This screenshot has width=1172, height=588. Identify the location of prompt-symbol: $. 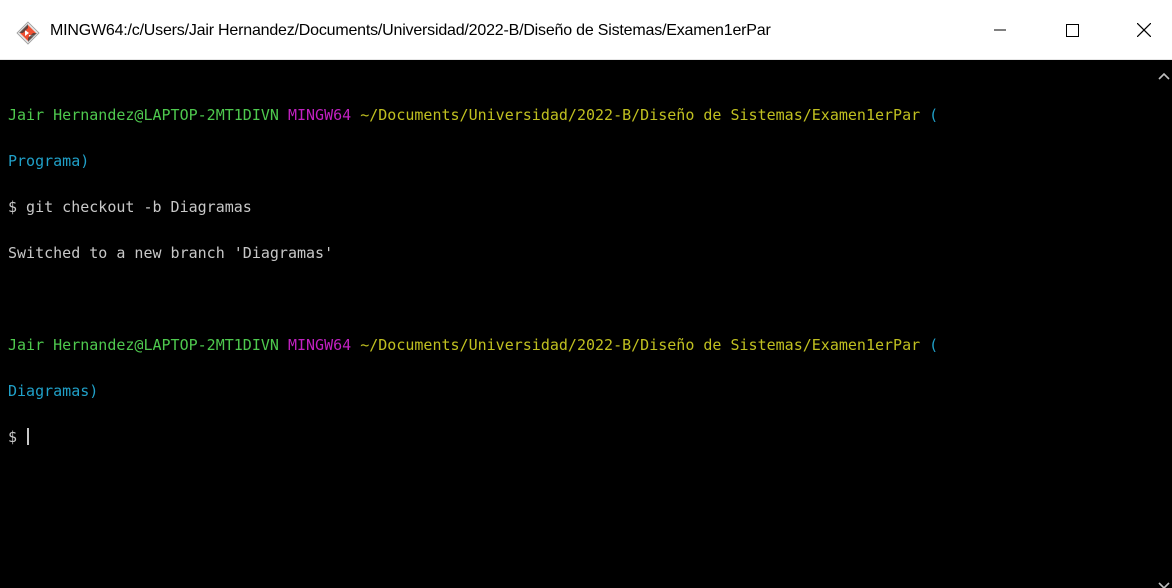
(17, 437).